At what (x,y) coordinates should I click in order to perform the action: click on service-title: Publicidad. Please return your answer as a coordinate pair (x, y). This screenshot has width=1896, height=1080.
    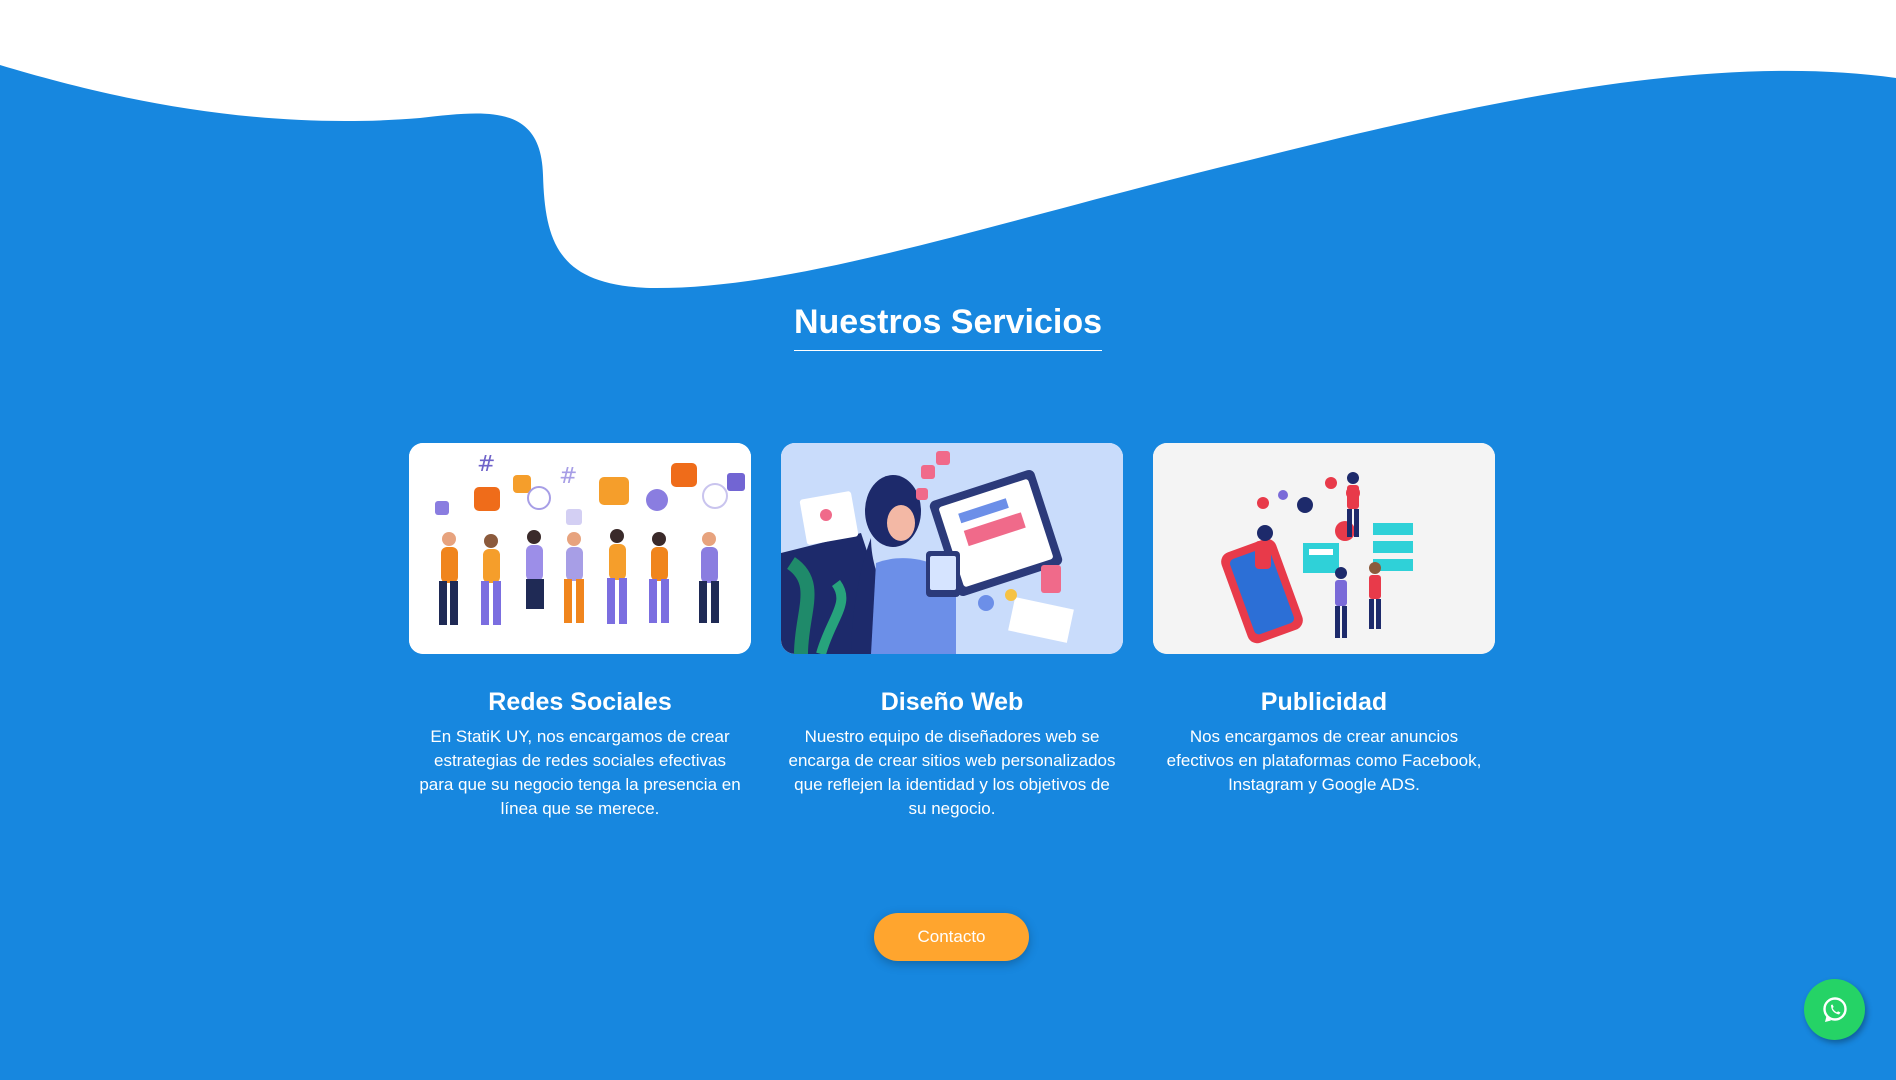
    Looking at the image, I should click on (1324, 702).